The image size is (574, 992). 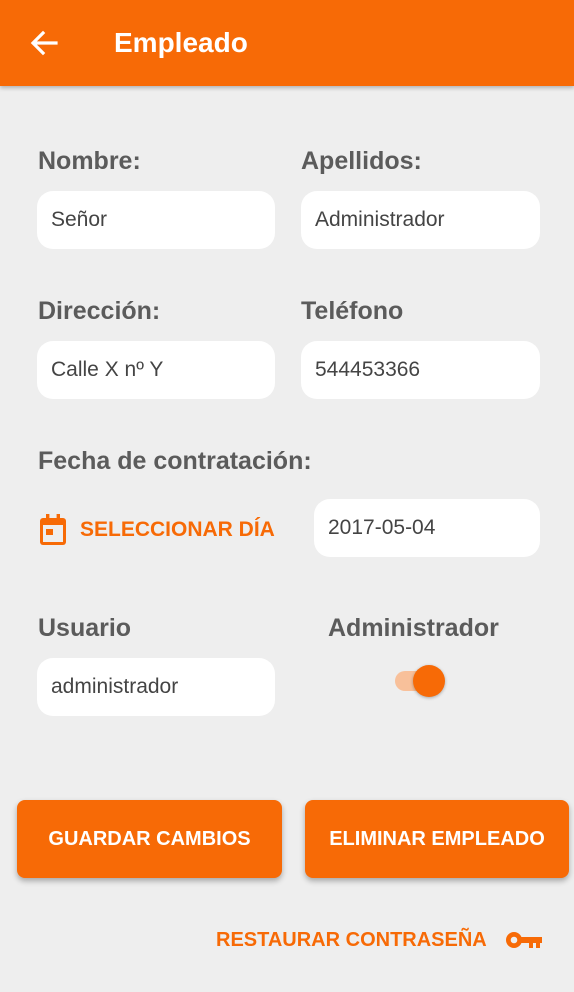 I want to click on usuario-label: Usuario, so click(x=85, y=628).